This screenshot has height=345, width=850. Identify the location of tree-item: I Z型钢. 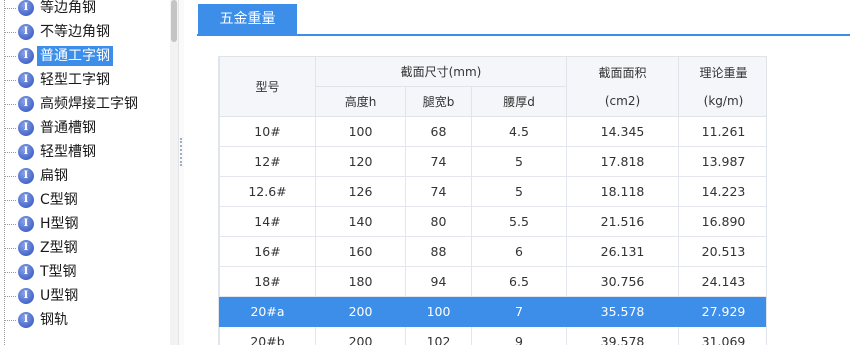
(85, 248).